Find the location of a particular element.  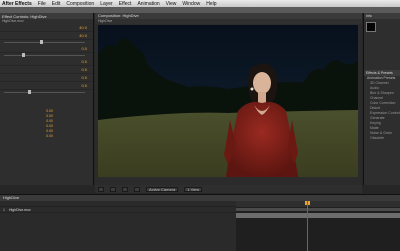

playhead is located at coordinates (307, 226).